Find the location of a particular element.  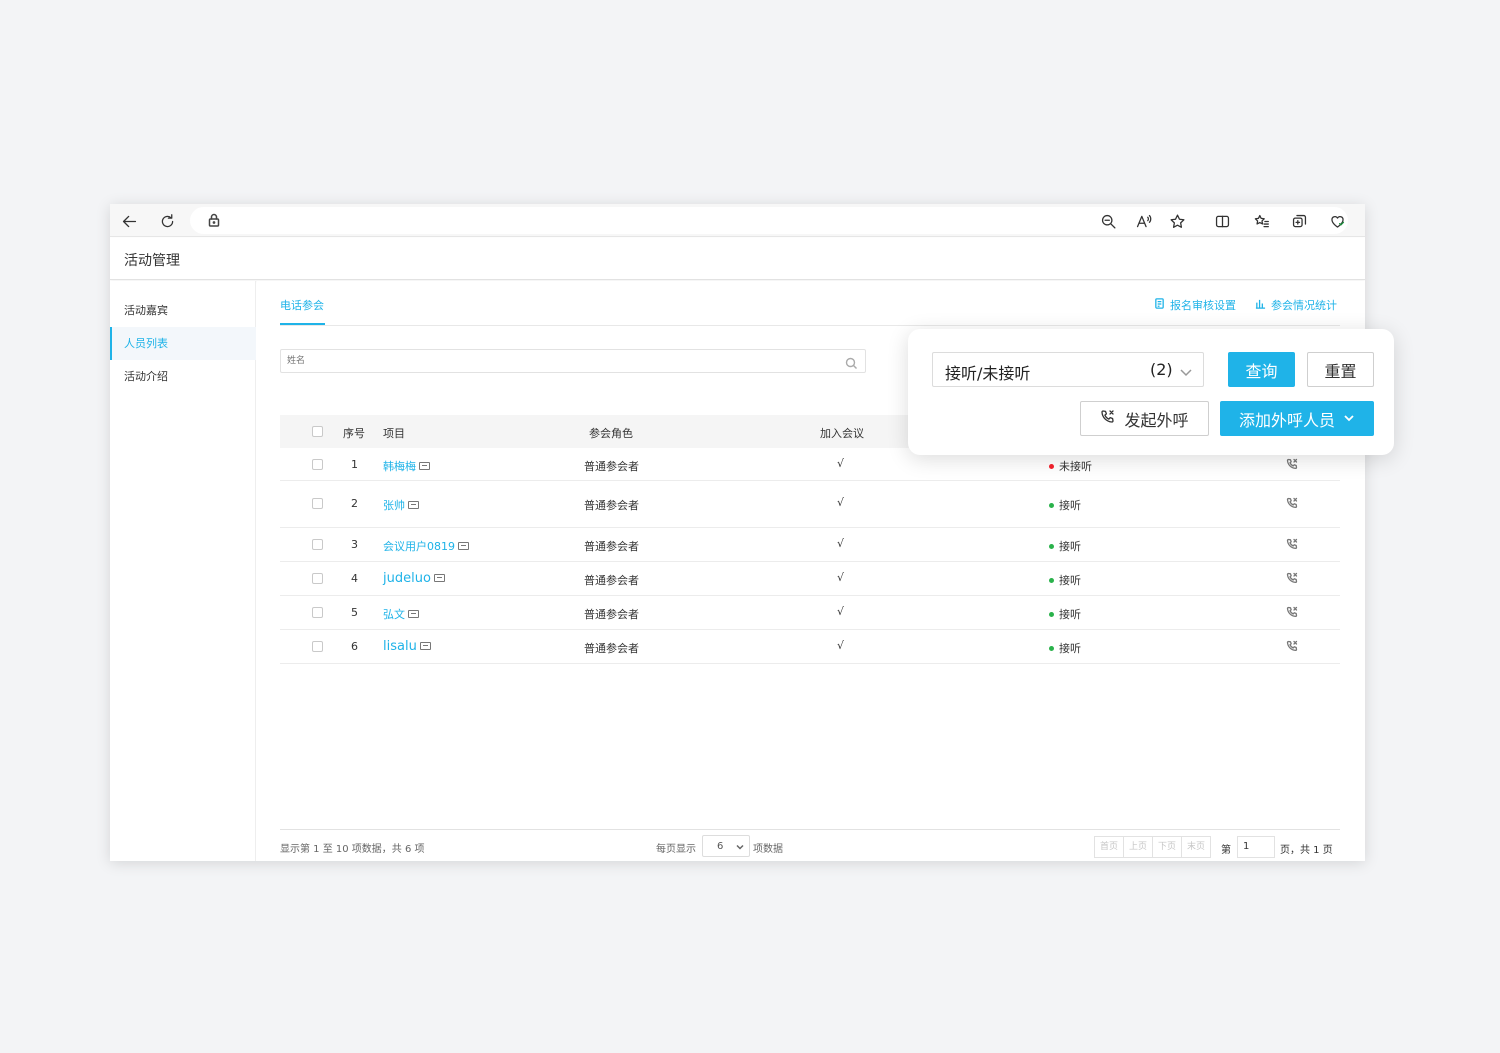

signup-review-link: 报名审核设置 is located at coordinates (1195, 305).